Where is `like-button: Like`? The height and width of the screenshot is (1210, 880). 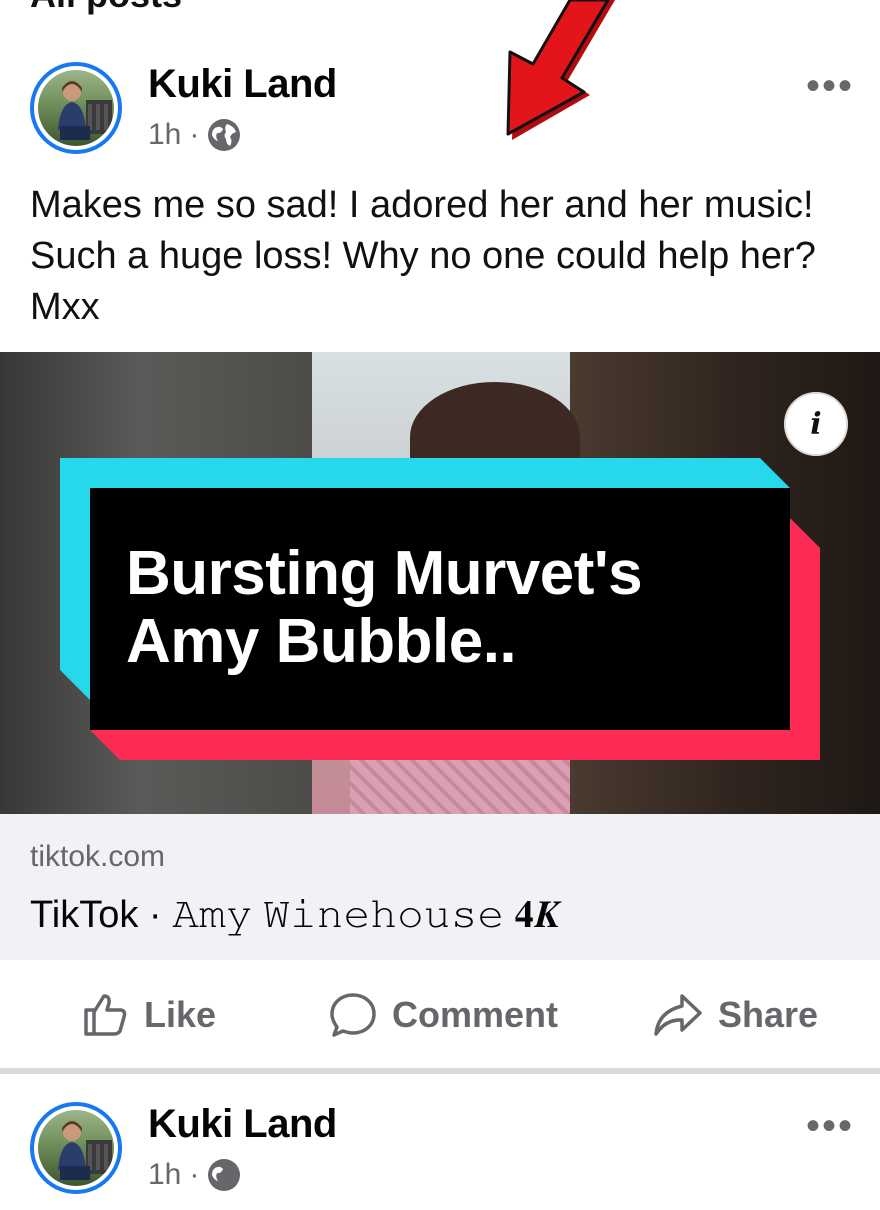 like-button: Like is located at coordinates (148, 1015).